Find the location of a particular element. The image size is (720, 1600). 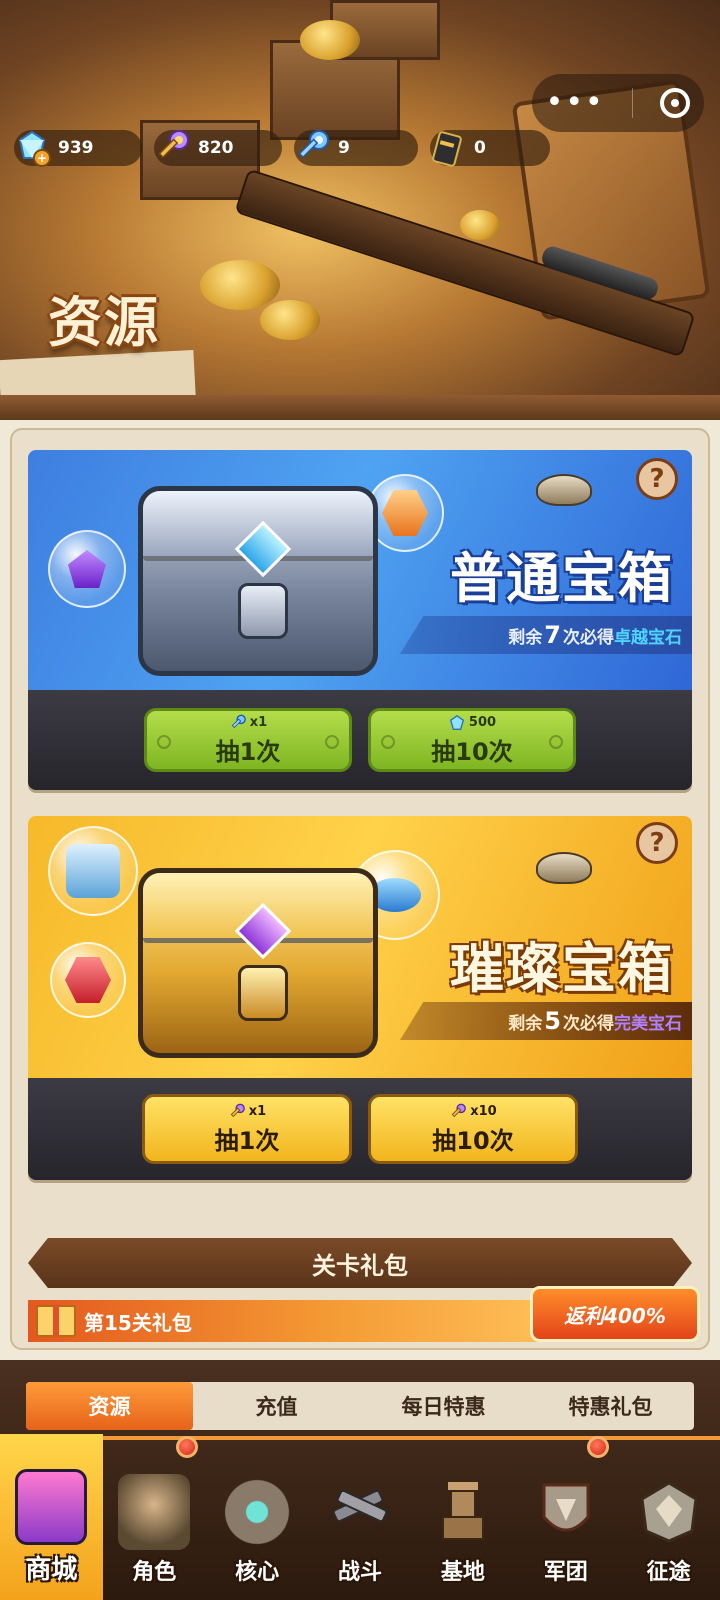

resource-bar: + 939 820 9 0 is located at coordinates (288, 148).